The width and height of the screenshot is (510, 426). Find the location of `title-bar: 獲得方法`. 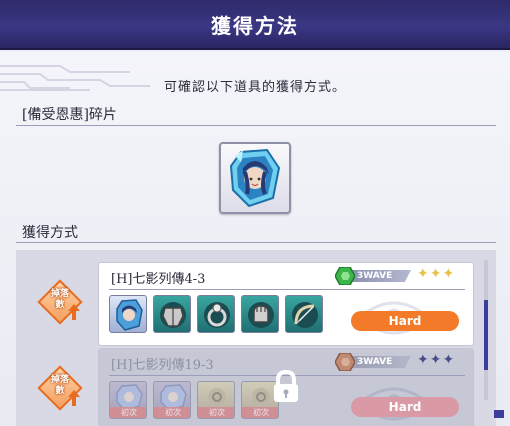

title-bar: 獲得方法 is located at coordinates (255, 25).